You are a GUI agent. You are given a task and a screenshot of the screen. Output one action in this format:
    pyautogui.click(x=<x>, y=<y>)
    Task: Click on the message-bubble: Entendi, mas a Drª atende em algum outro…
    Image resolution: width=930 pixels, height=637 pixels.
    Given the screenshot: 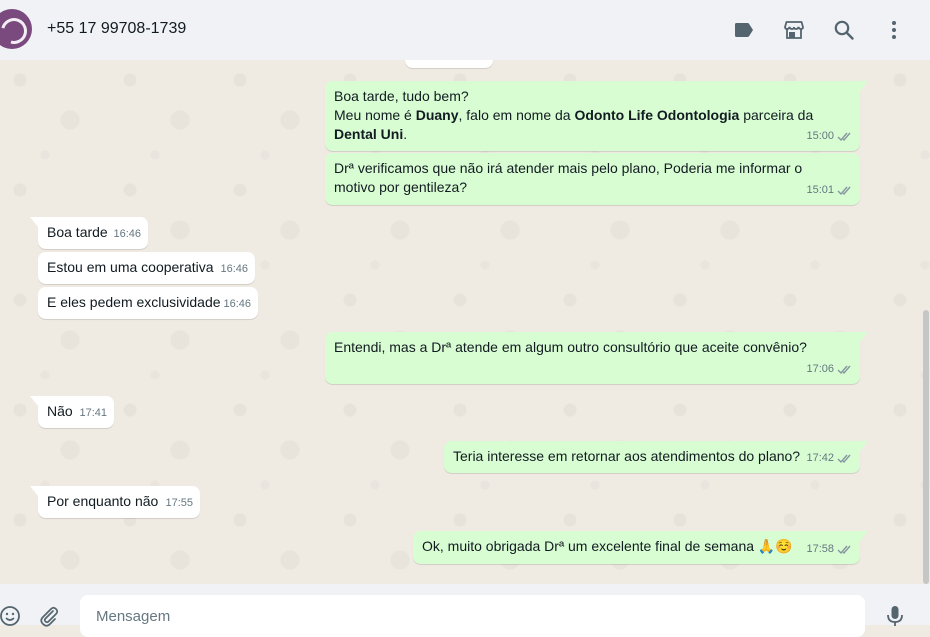 What is the action you would take?
    pyautogui.click(x=596, y=358)
    